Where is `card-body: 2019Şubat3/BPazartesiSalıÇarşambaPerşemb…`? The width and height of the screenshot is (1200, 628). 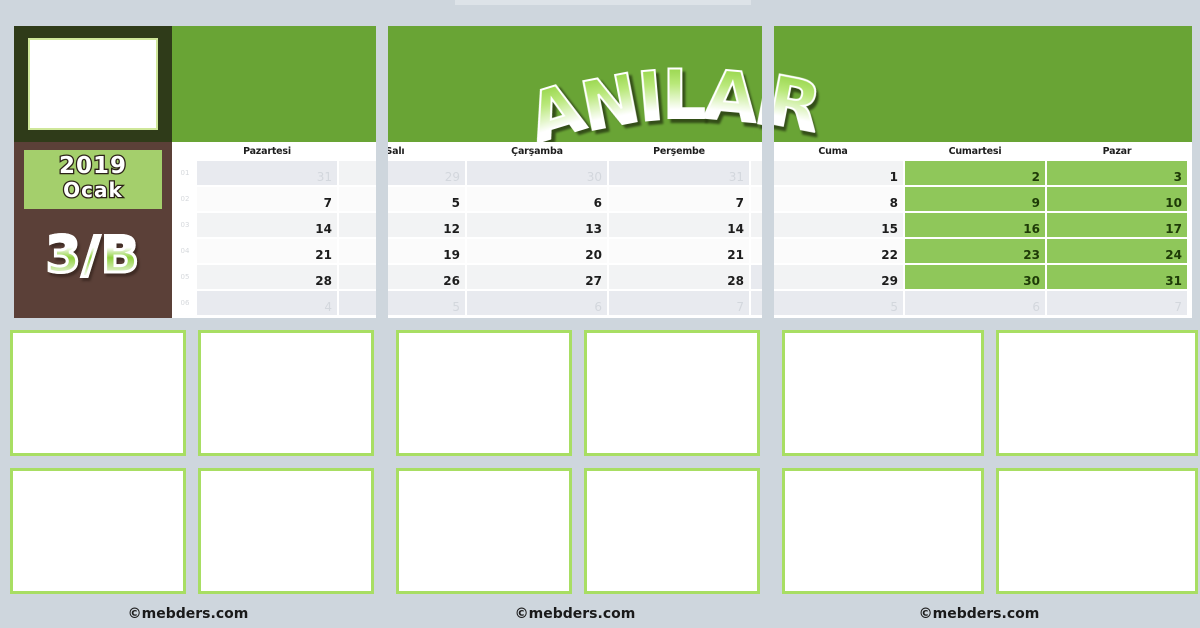
card-body: 2019Şubat3/BPazartesiSalıÇarşambaPerşemb… is located at coordinates (575, 230).